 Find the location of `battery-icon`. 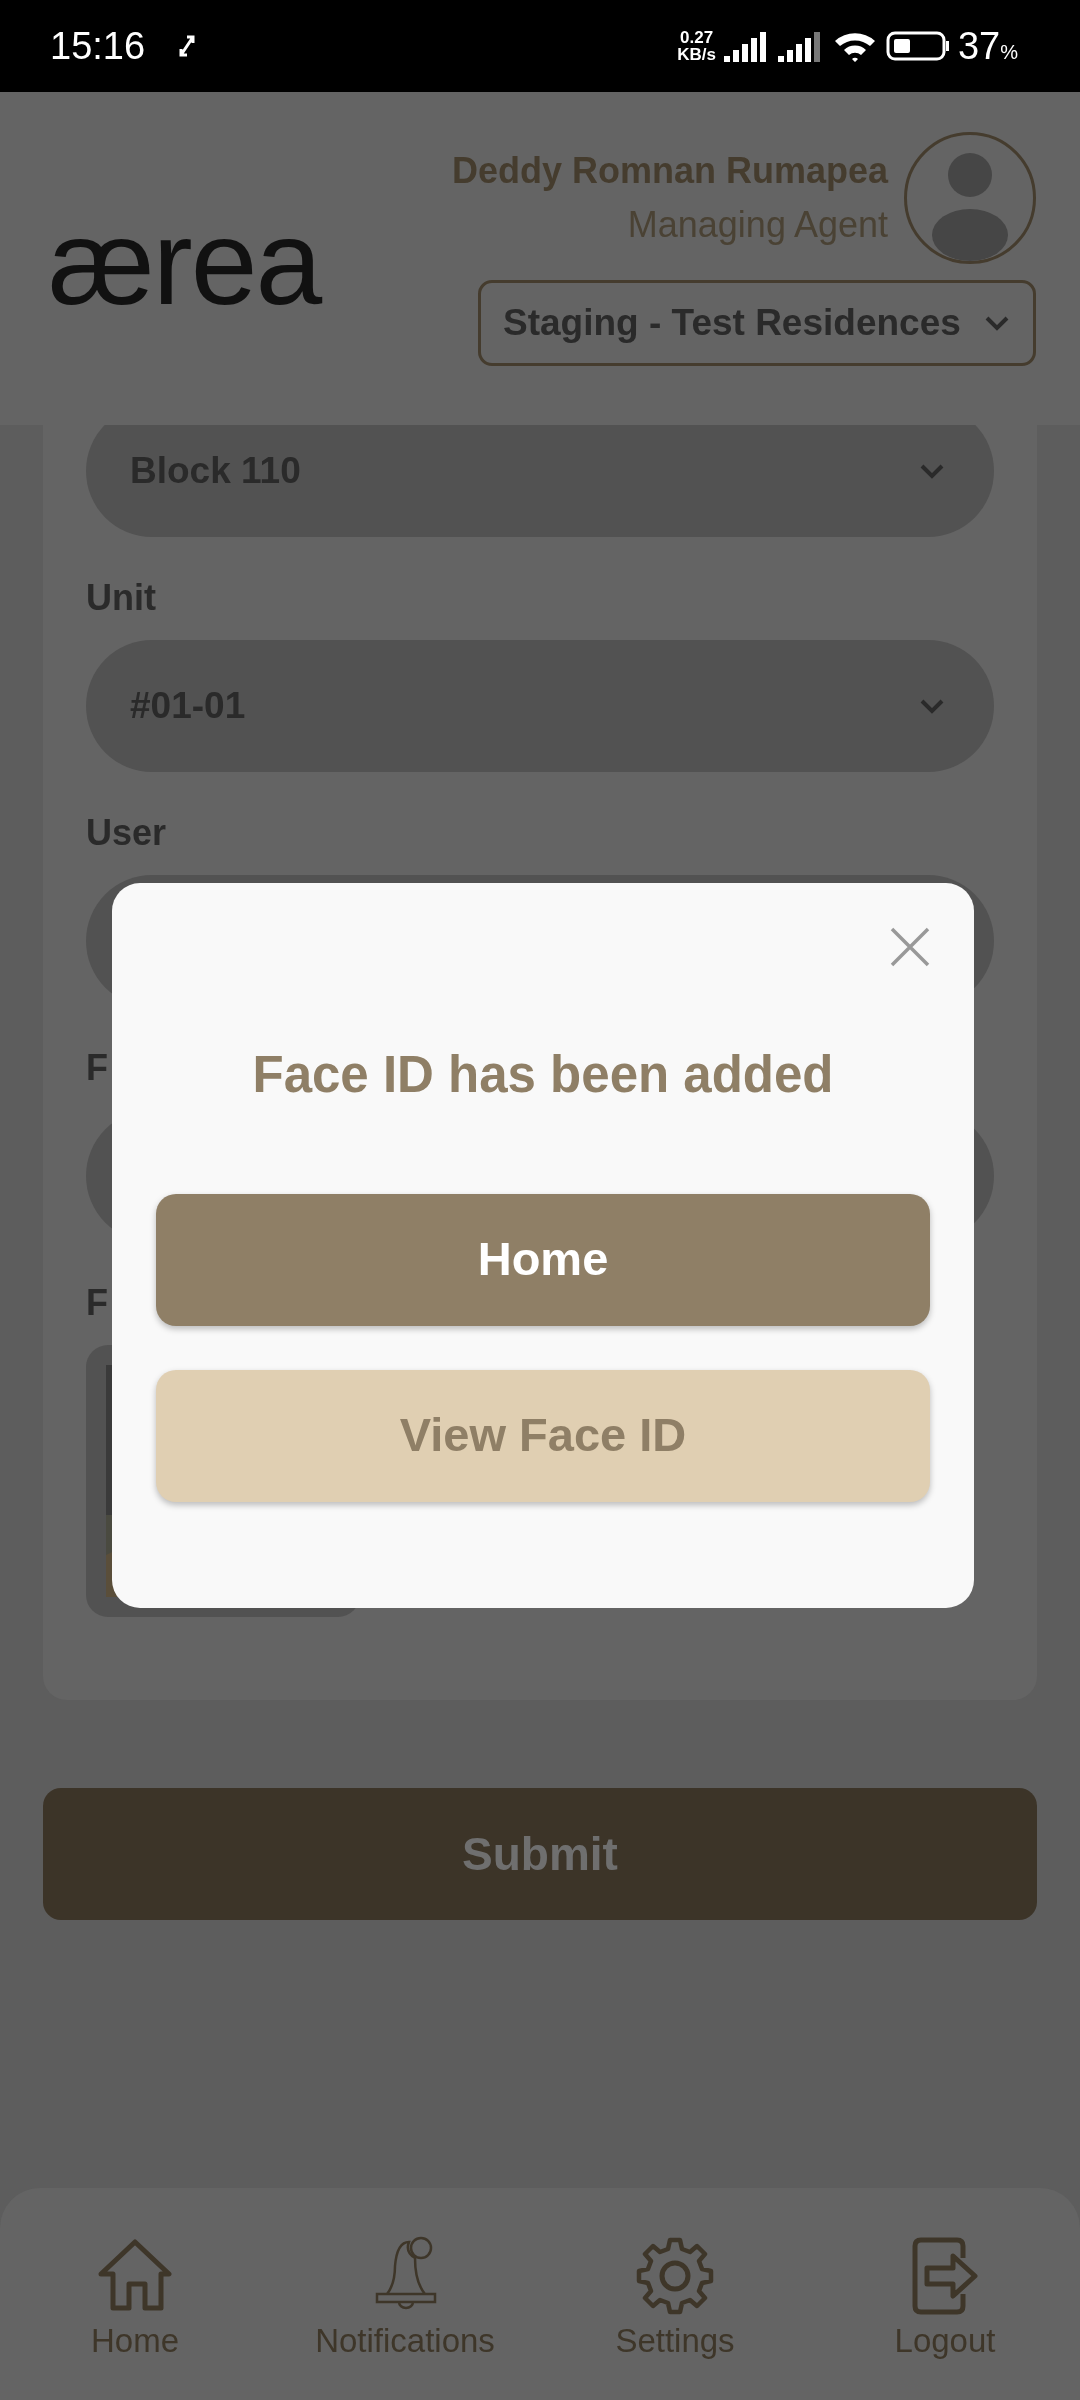

battery-icon is located at coordinates (917, 46).